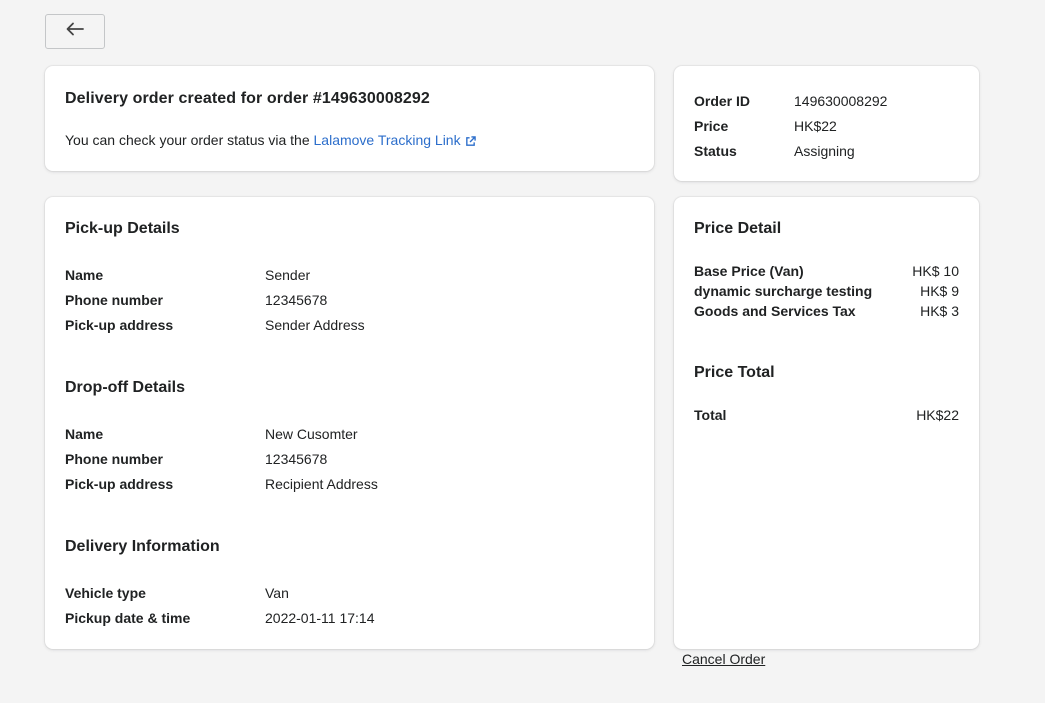 The width and height of the screenshot is (1045, 703). I want to click on pickup-phone-label: Phone number, so click(114, 300).